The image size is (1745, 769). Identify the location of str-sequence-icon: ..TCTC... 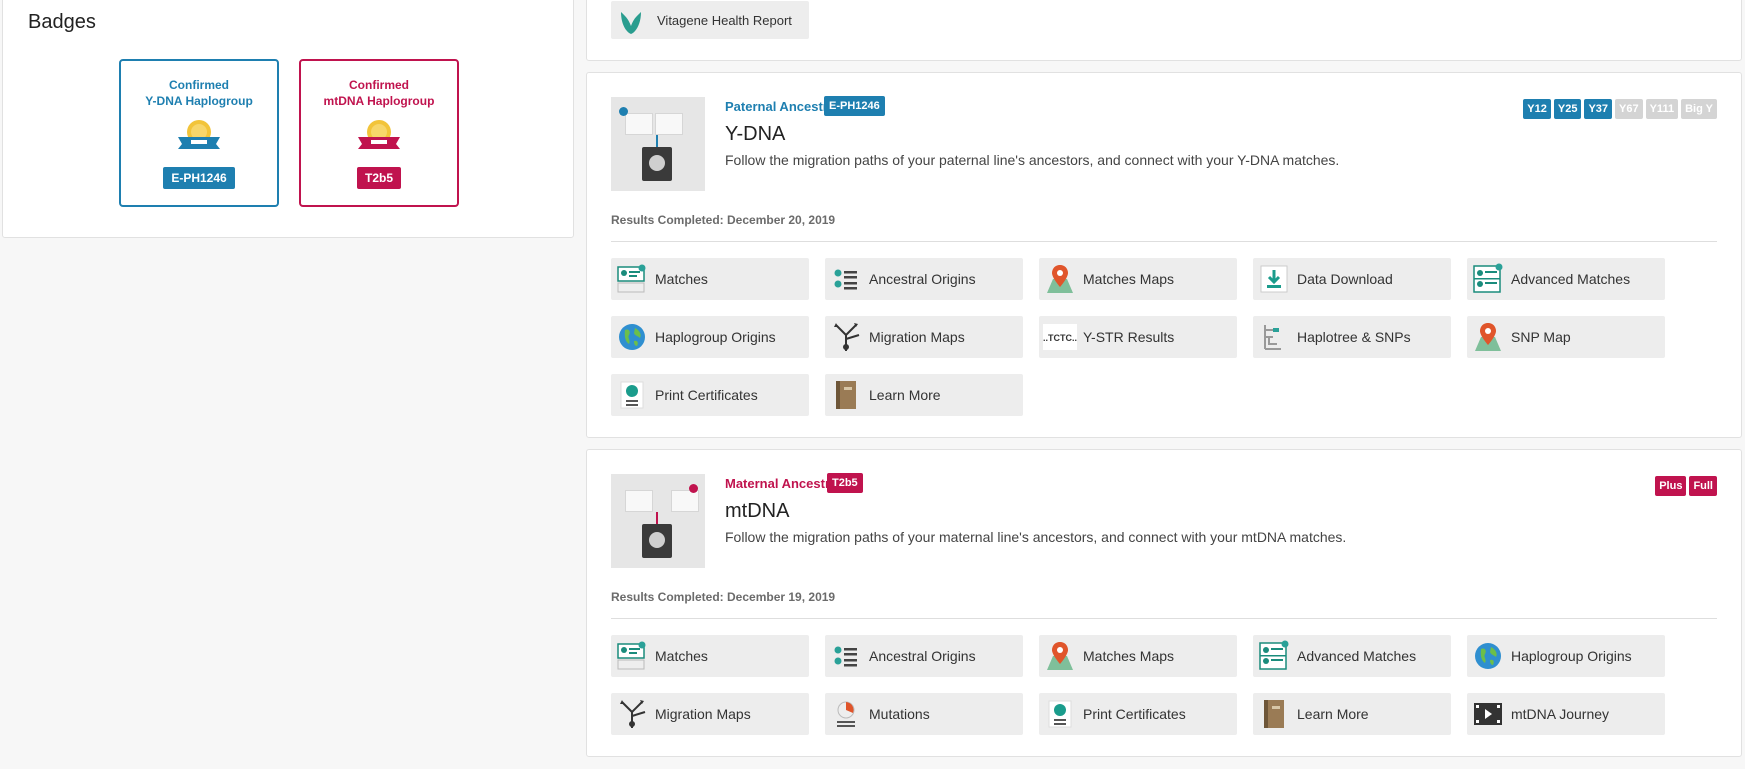
(1060, 337).